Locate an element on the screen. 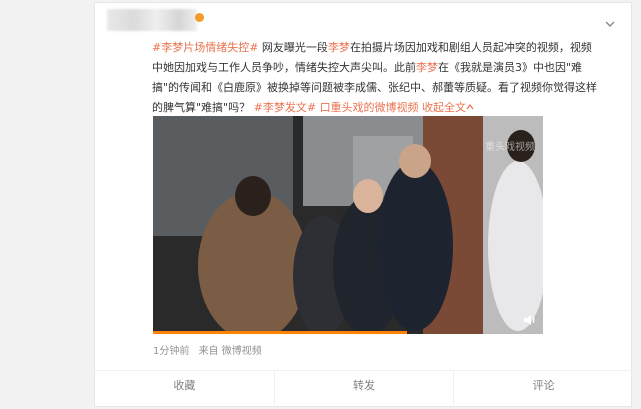 The height and width of the screenshot is (409, 641). blurred-user-name is located at coordinates (152, 20).